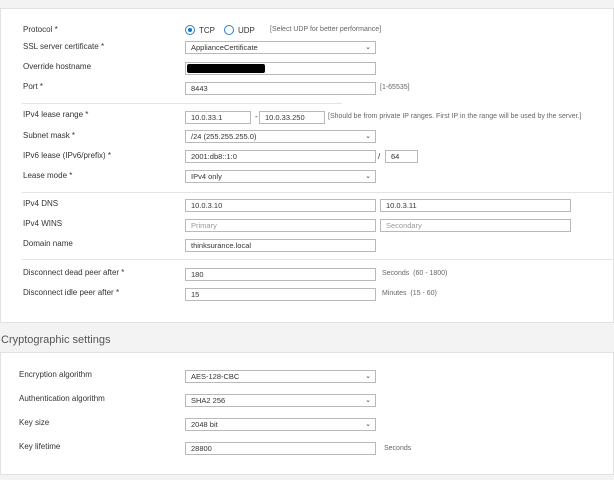 Image resolution: width=614 pixels, height=480 pixels. Describe the element at coordinates (40, 446) in the screenshot. I see `key-lifetime-label: Key lifetime` at that location.